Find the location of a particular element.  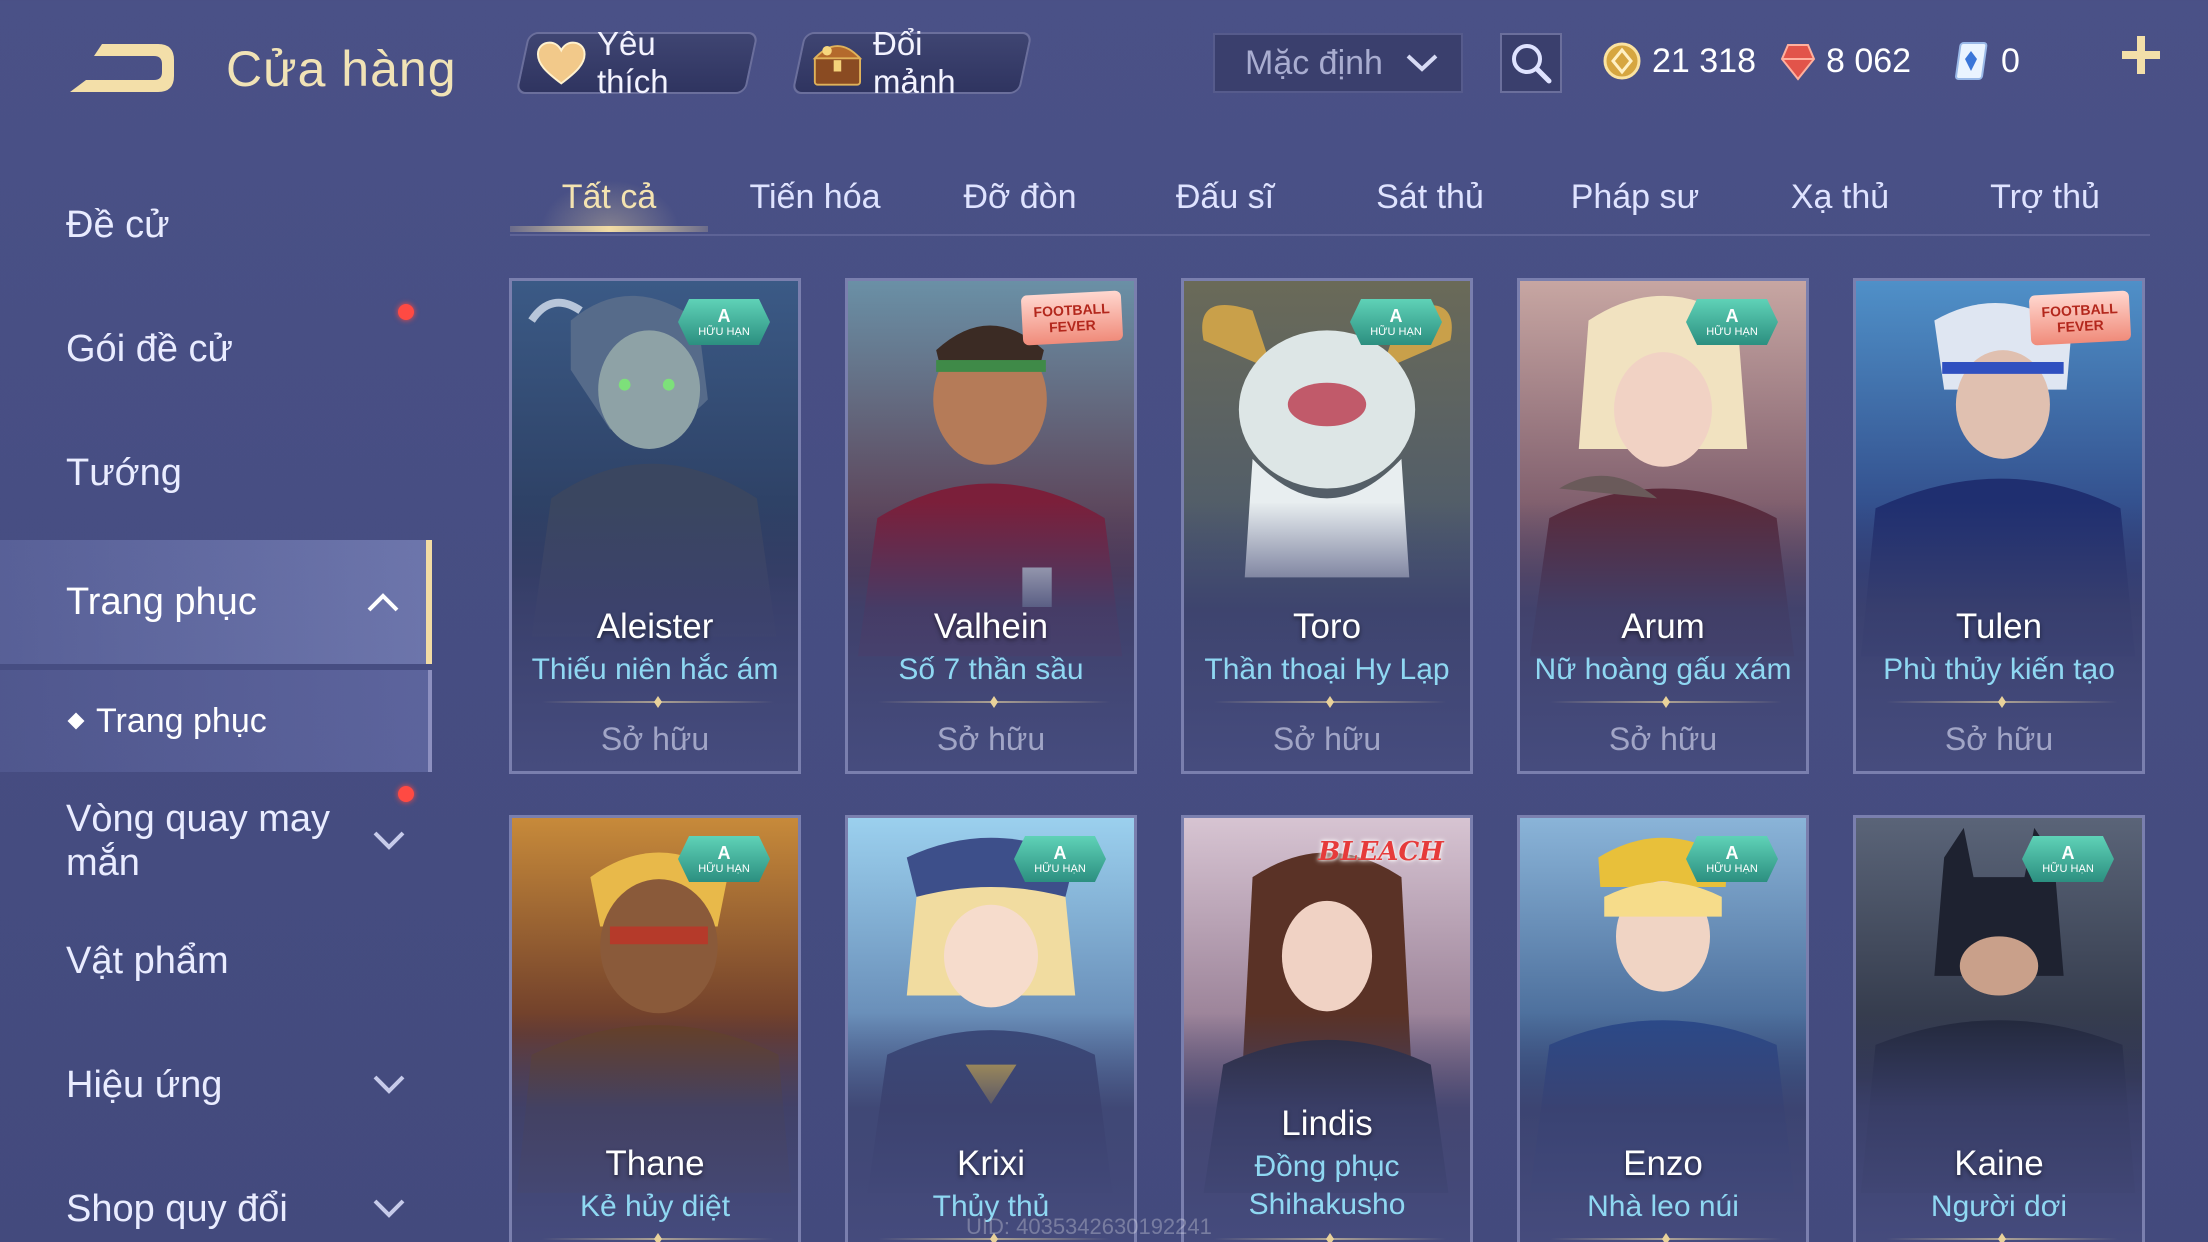

skin-card: A HỮU HẠN Krixi Thủy thủ is located at coordinates (991, 1028).